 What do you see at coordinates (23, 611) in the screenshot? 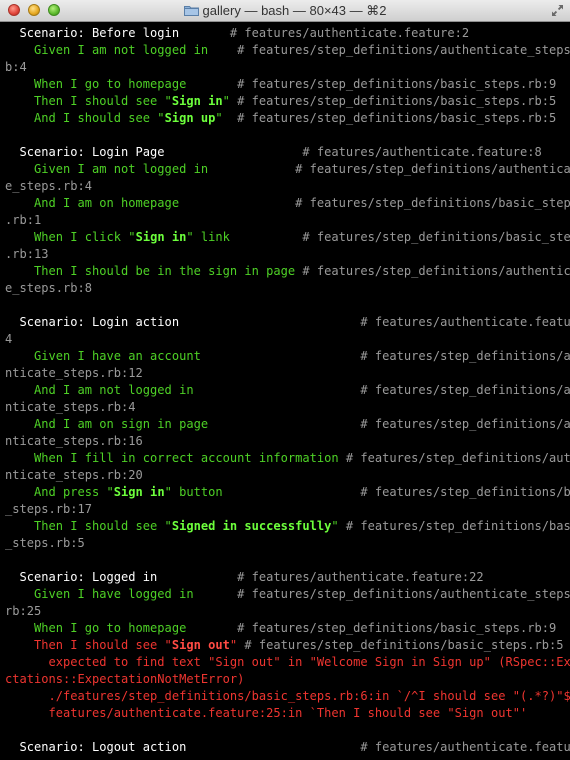
I see `terminal-text: rb:25` at bounding box center [23, 611].